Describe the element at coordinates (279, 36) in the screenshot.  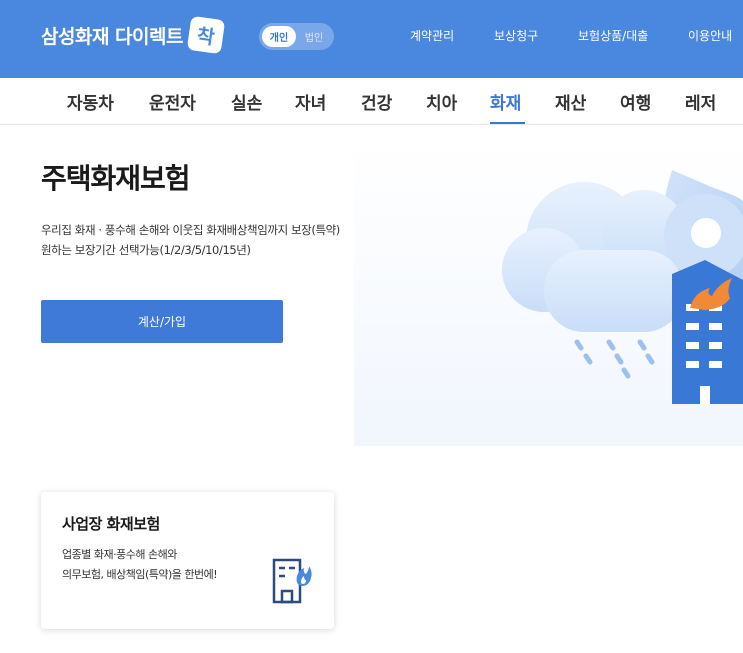
I see `toggle-personal: 개인` at that location.